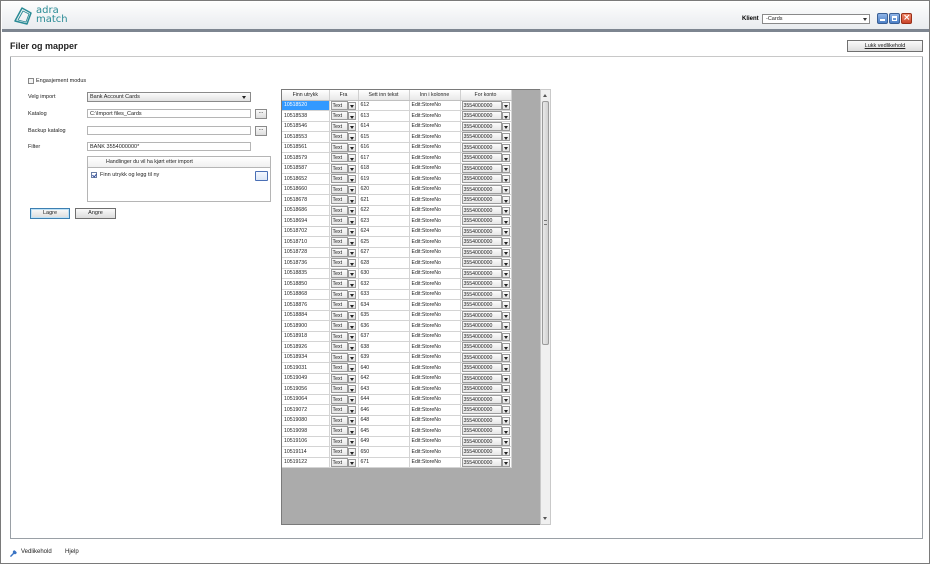  Describe the element at coordinates (397, 168) in the screenshot. I see `table-row: 10518587 Text 618 Edit:StoreNo 3554000000` at that location.